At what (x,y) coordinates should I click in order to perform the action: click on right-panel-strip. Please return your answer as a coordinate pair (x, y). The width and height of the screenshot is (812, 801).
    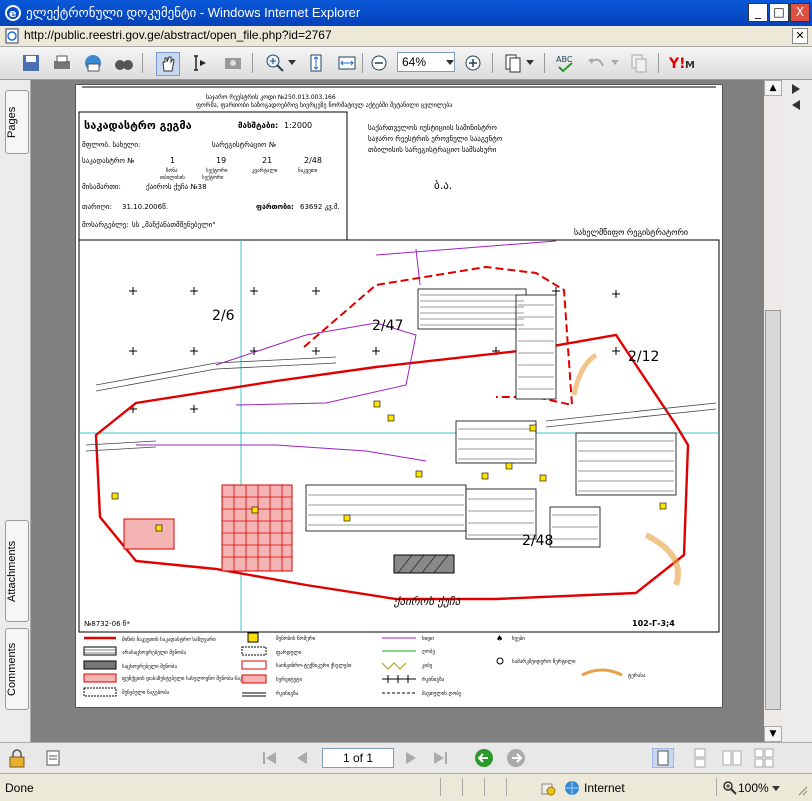
    Looking at the image, I should click on (797, 411).